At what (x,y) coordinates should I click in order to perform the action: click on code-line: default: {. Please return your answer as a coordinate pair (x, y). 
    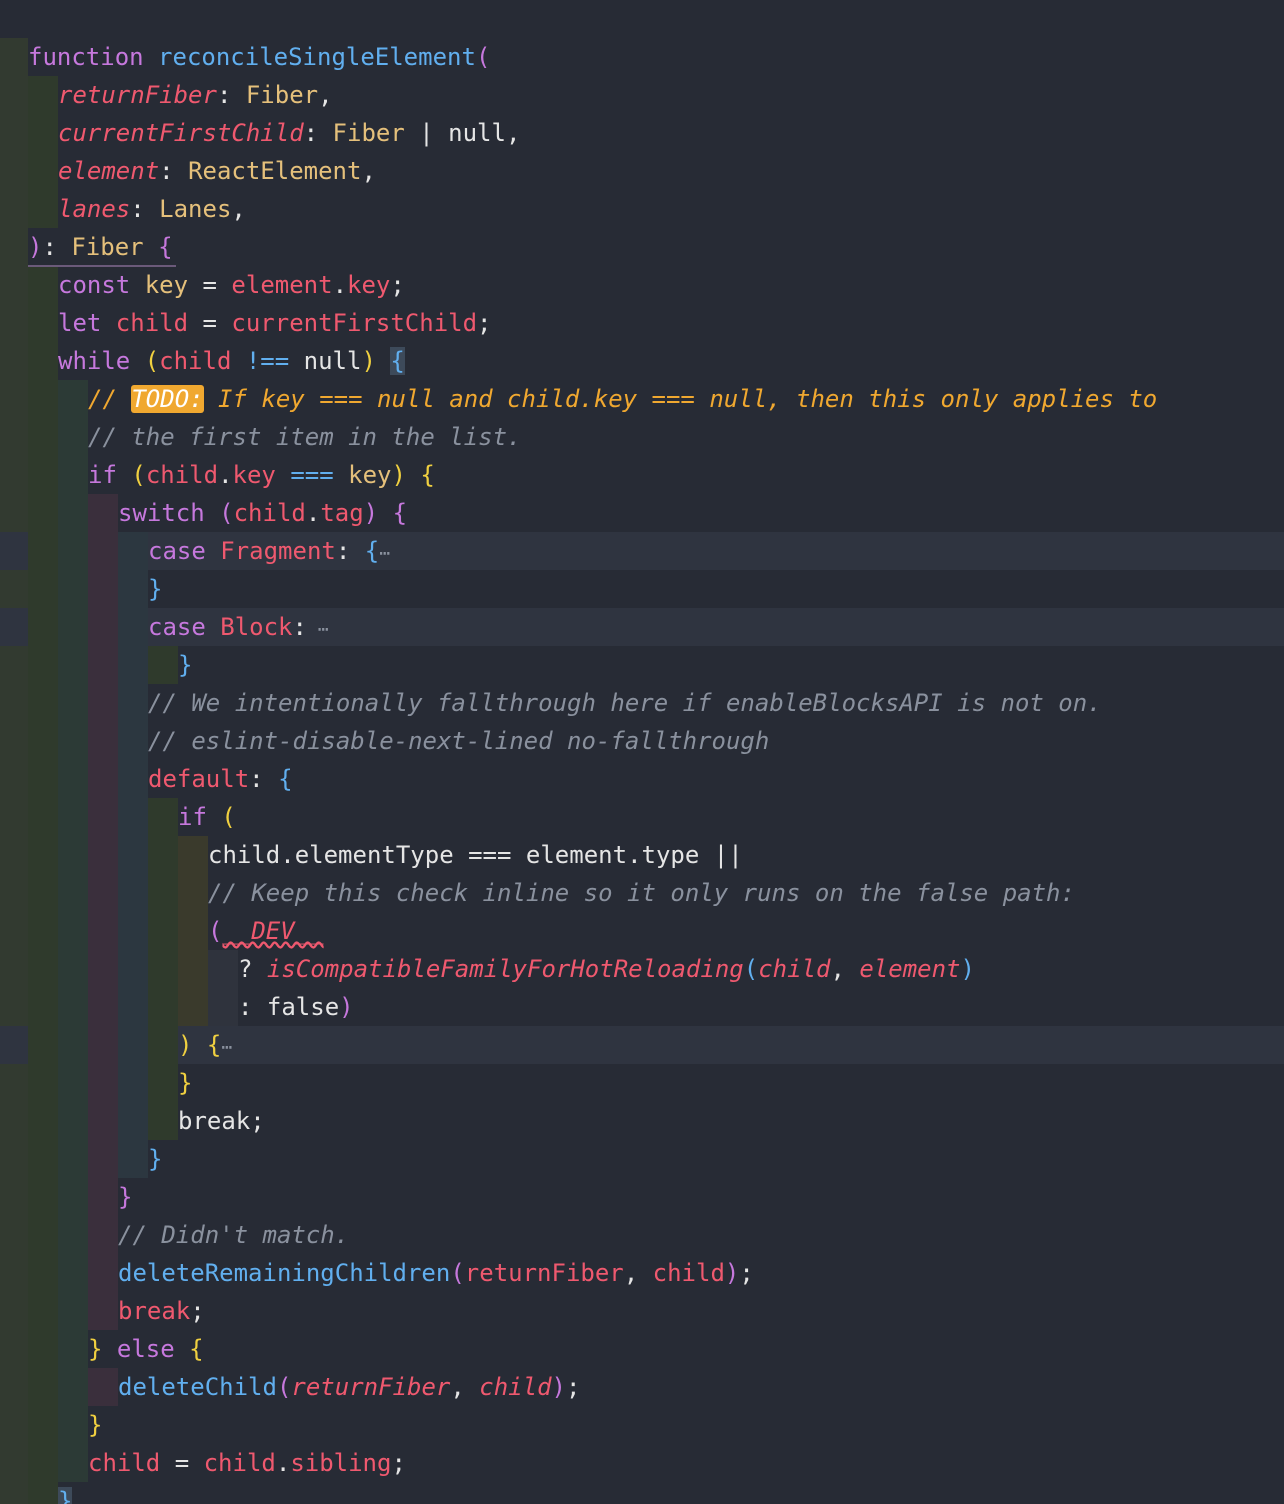
    Looking at the image, I should click on (642, 779).